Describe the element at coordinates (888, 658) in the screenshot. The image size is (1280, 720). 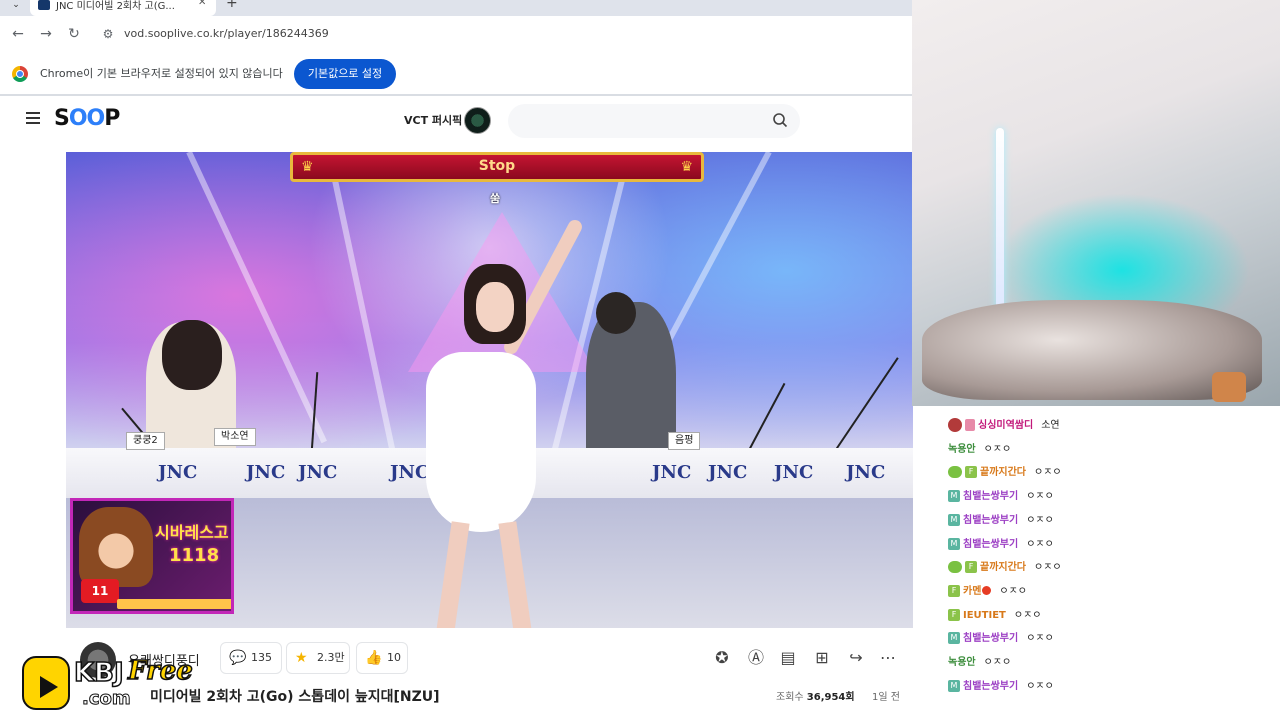
I see `more-icon: ⋯` at that location.